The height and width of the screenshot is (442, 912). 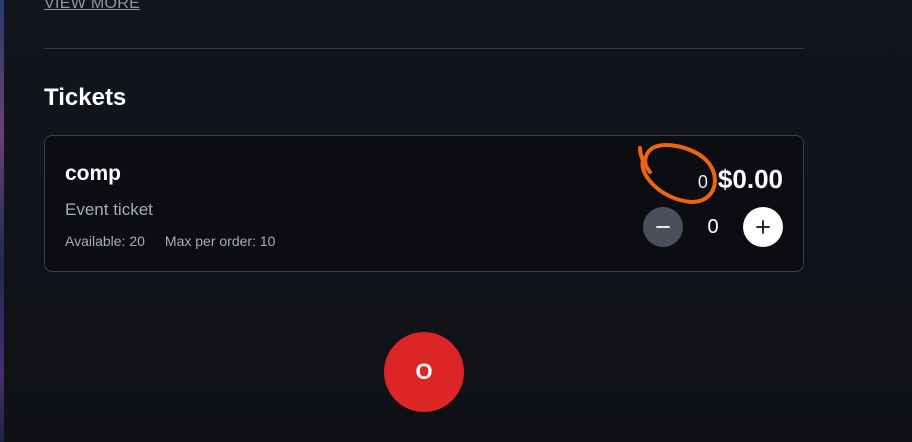 I want to click on increment-button, so click(x=763, y=227).